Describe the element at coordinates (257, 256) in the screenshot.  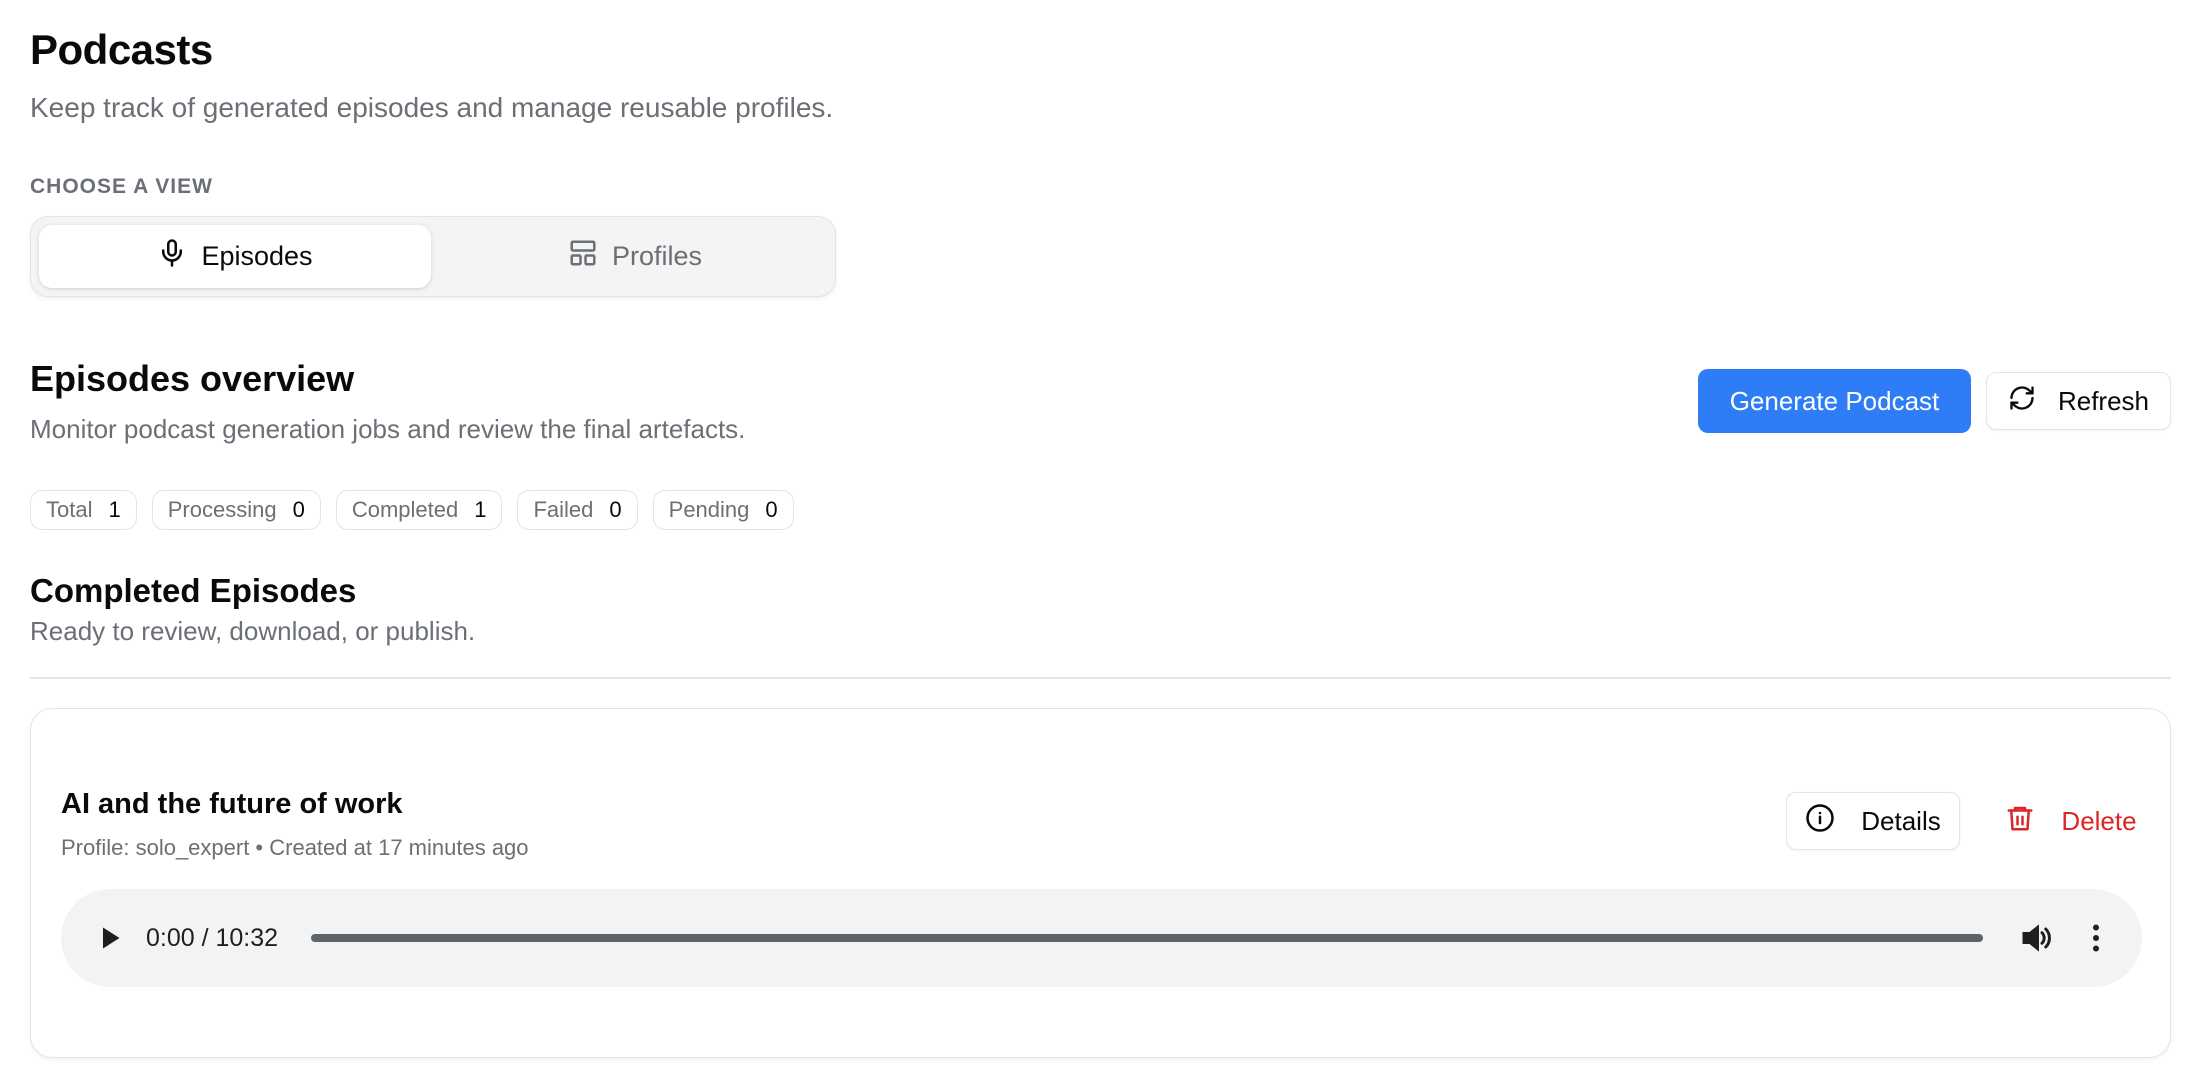
I see `tab-episodes-label: Episodes` at that location.